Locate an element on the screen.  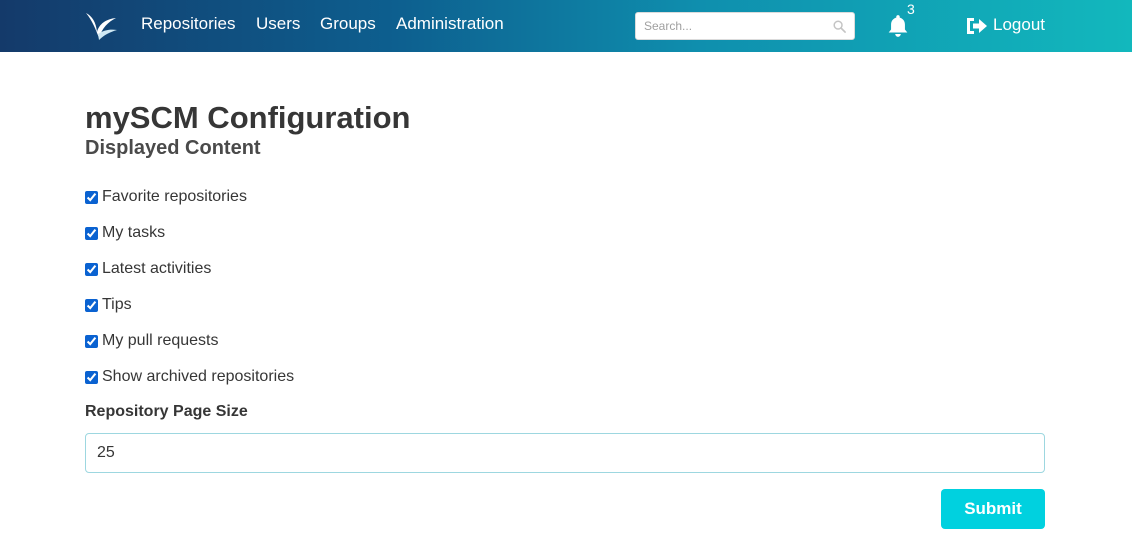
nav-item-users: Users is located at coordinates (278, 24).